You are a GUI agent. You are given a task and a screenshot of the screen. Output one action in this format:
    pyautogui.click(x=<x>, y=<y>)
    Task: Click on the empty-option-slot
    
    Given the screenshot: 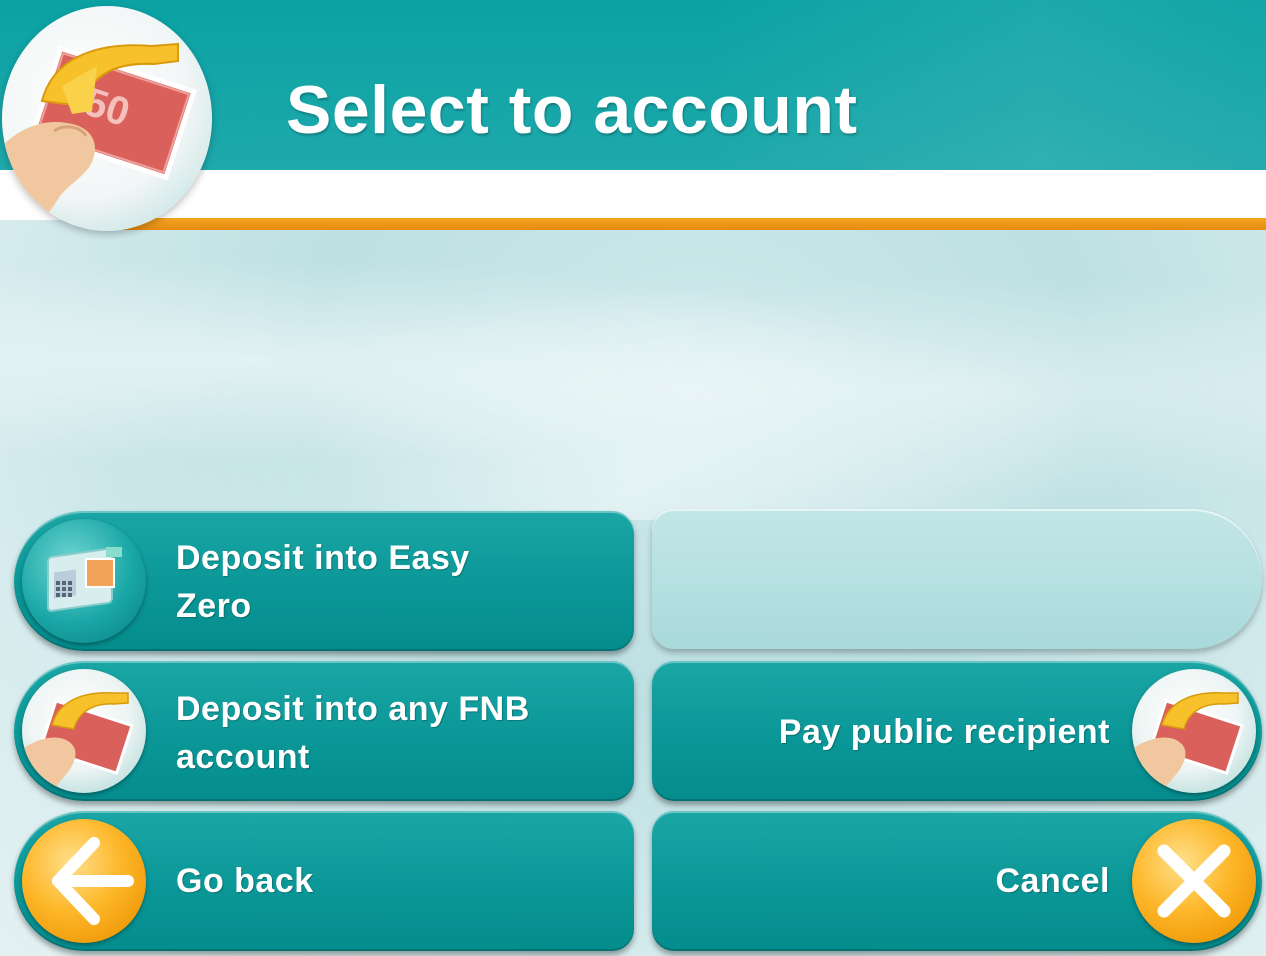 What is the action you would take?
    pyautogui.click(x=957, y=579)
    